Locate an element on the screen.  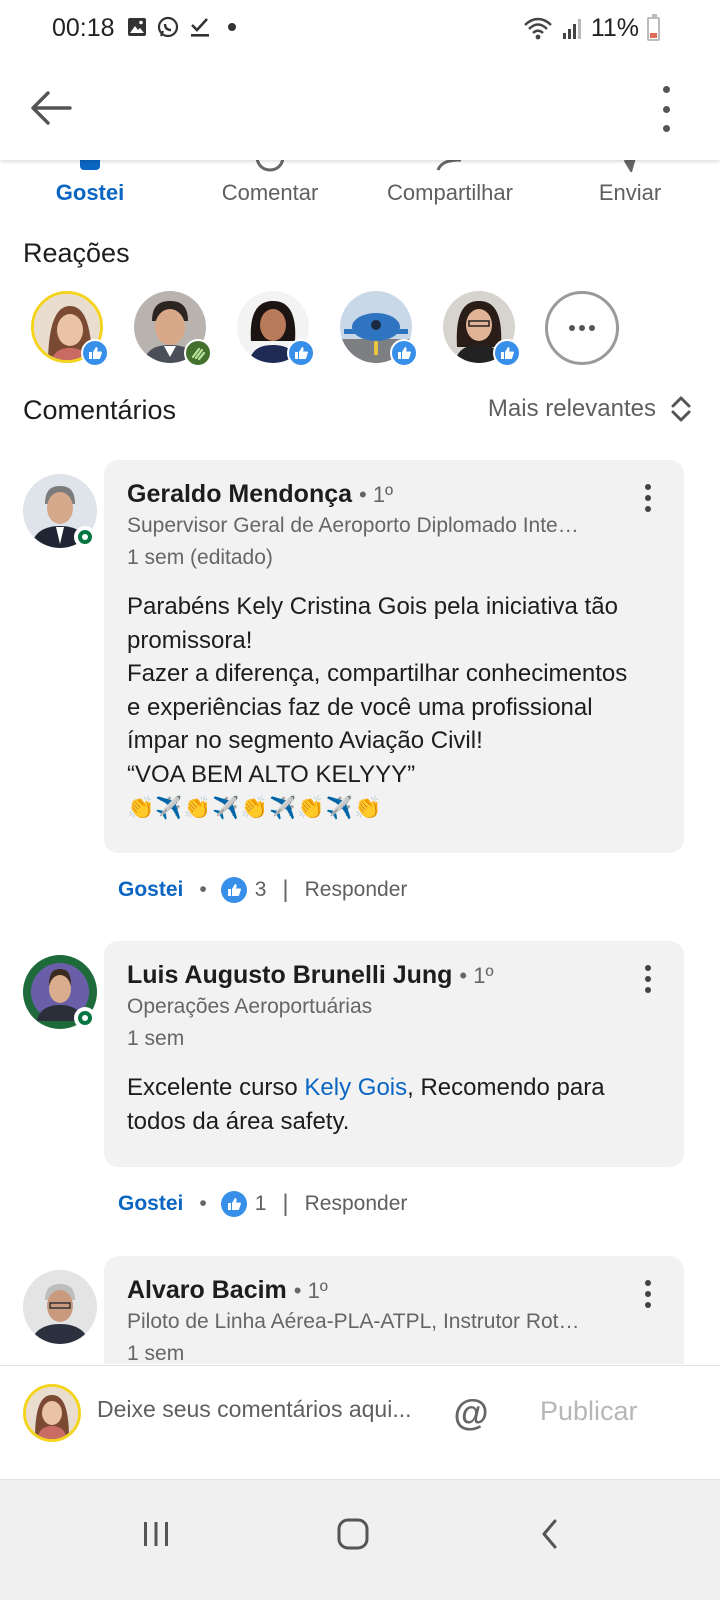
chevron-left-icon is located at coordinates (549, 1534).